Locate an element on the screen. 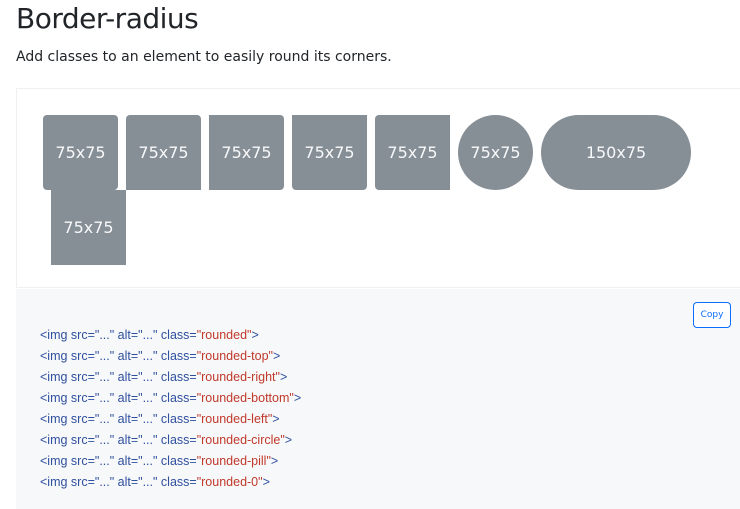 Image resolution: width=740 pixels, height=509 pixels. code-line-class: "rounded-pill" is located at coordinates (233, 461).